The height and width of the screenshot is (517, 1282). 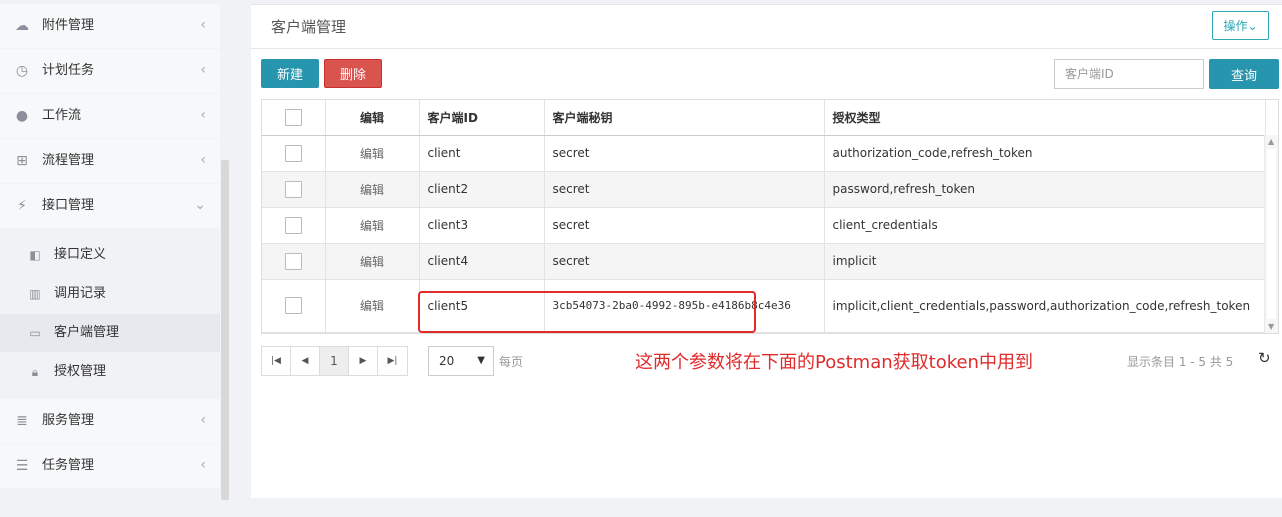 What do you see at coordinates (68, 160) in the screenshot?
I see `sidebar-item-label: 流程管理` at bounding box center [68, 160].